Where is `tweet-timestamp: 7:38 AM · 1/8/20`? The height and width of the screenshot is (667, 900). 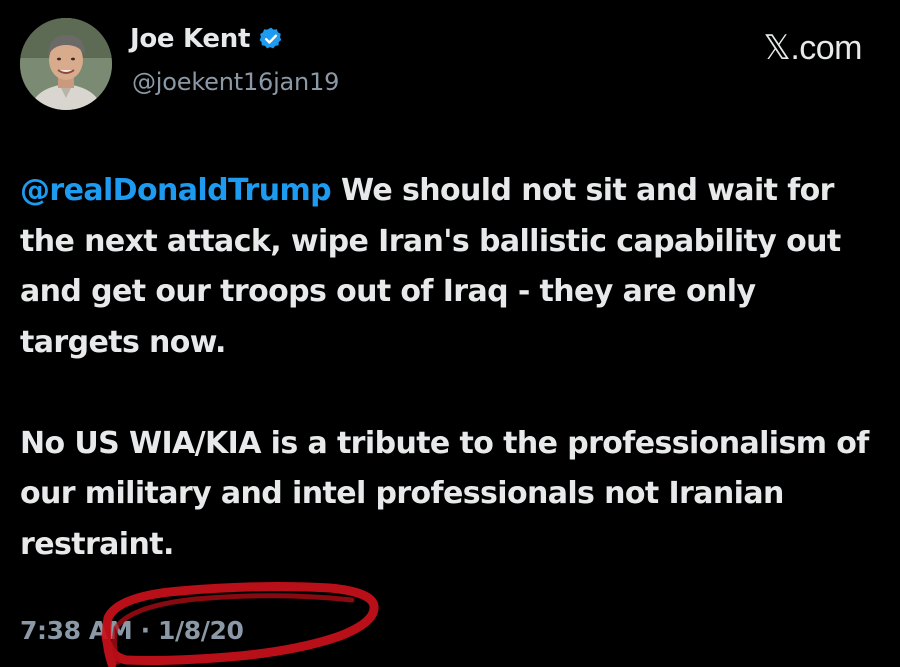
tweet-timestamp: 7:38 AM · 1/8/20 is located at coordinates (132, 630).